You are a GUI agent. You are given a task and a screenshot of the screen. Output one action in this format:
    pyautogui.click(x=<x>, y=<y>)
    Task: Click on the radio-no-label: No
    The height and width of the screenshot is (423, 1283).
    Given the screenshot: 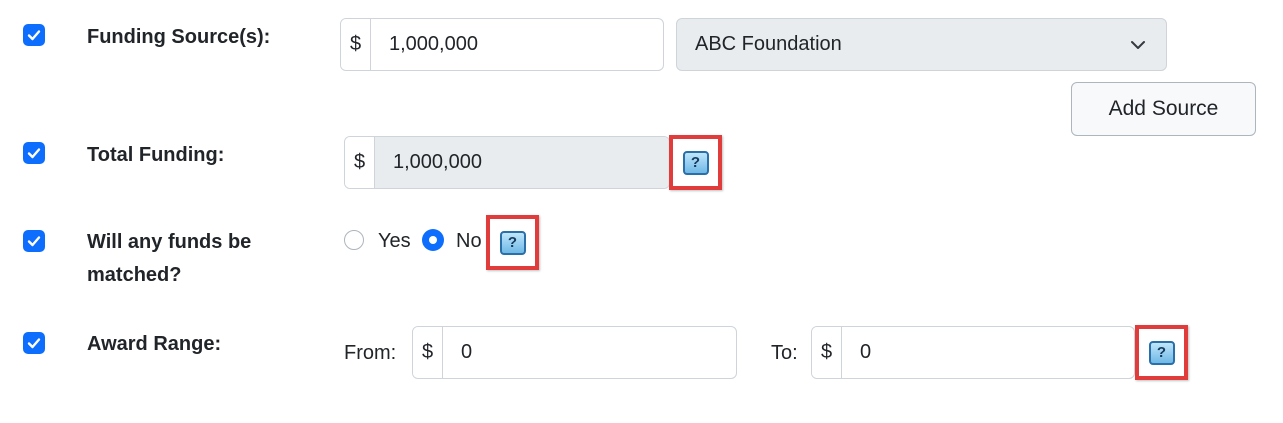 What is the action you would take?
    pyautogui.click(x=469, y=241)
    